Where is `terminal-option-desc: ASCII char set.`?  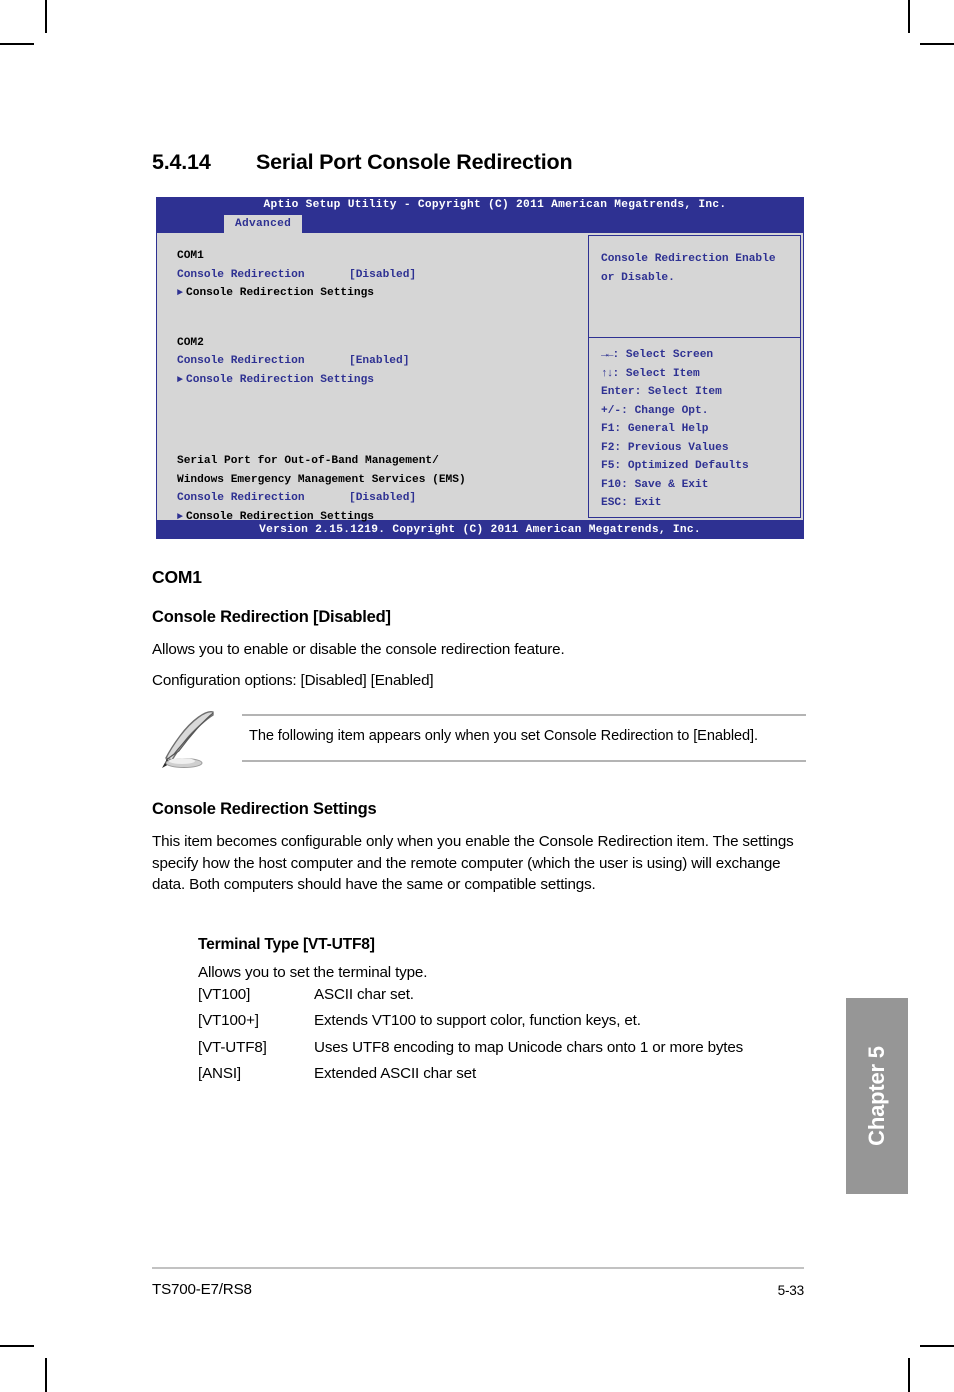 terminal-option-desc: ASCII char set. is located at coordinates (364, 994).